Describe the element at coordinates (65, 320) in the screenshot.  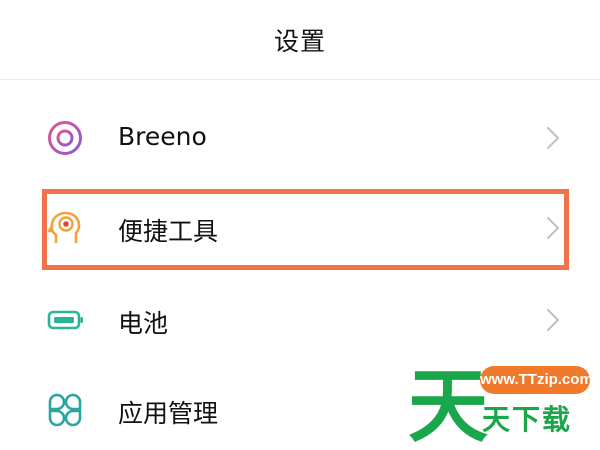
I see `battery-icon` at that location.